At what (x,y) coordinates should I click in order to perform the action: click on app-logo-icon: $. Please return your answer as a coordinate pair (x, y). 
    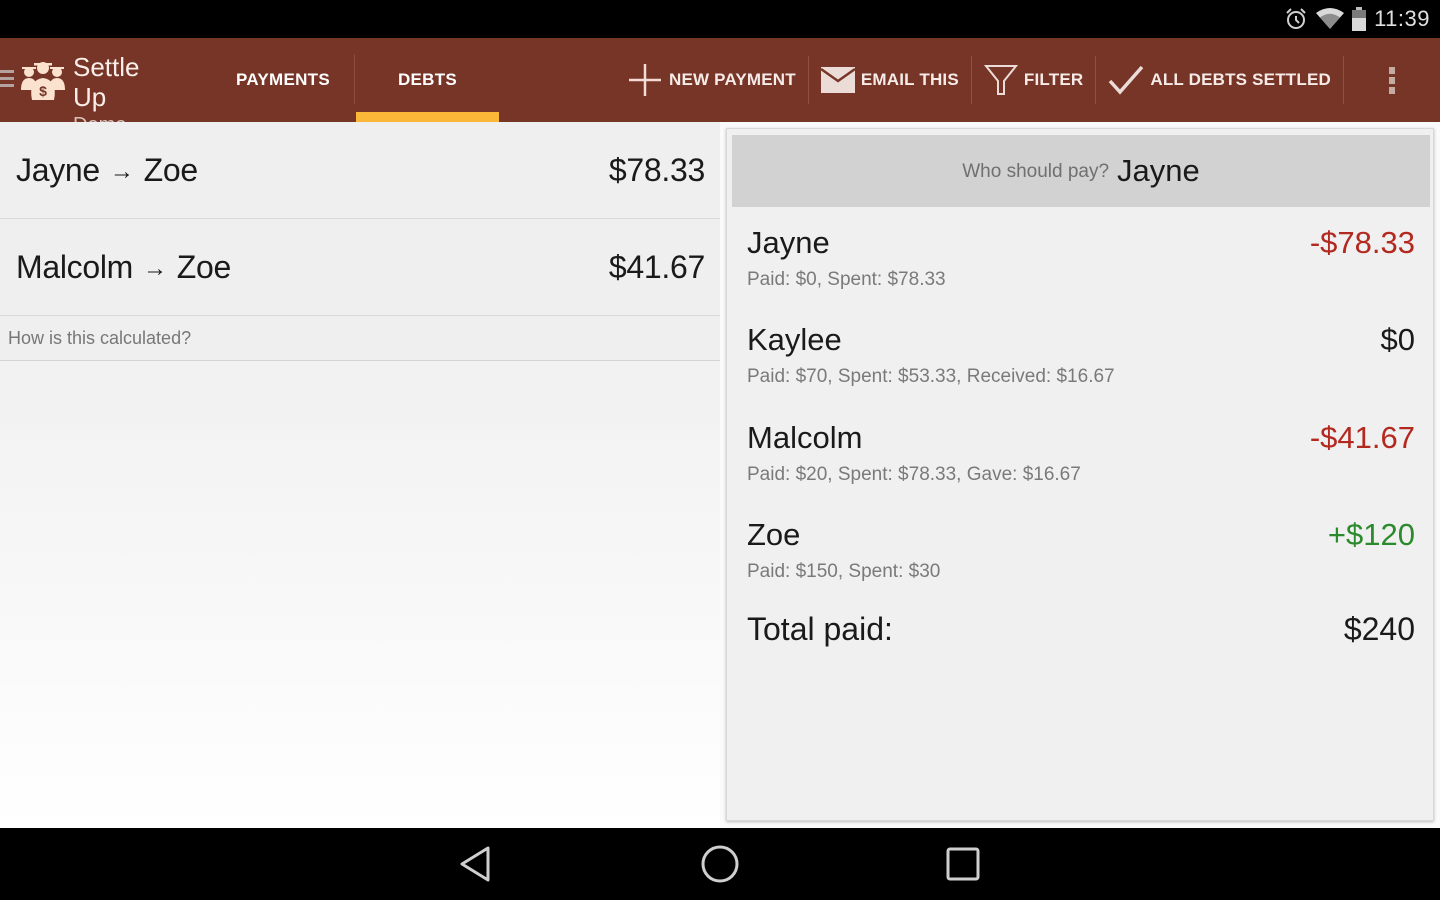
    Looking at the image, I should click on (43, 81).